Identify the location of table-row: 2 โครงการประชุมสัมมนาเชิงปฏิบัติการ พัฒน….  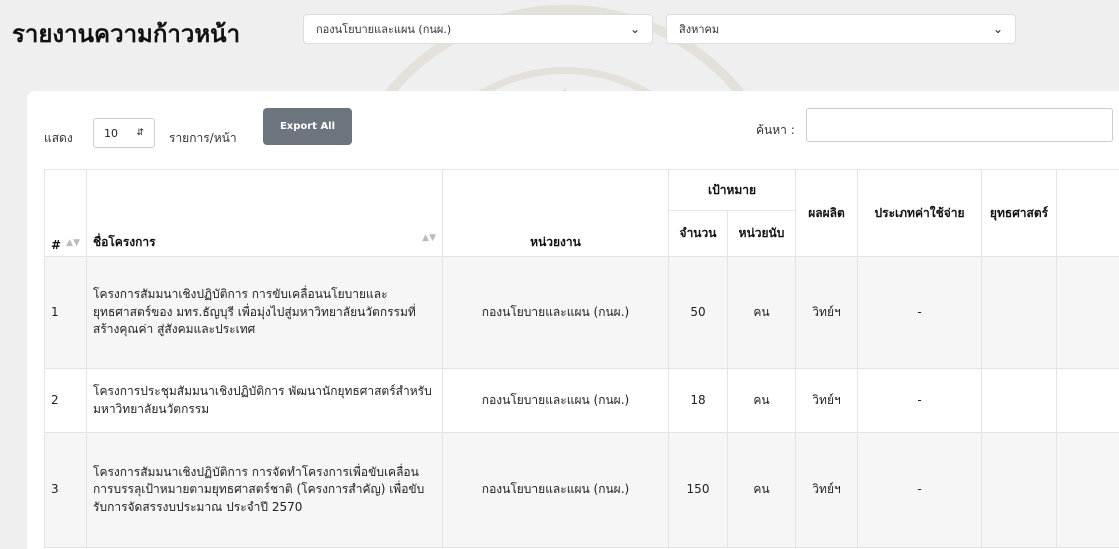
(581, 400).